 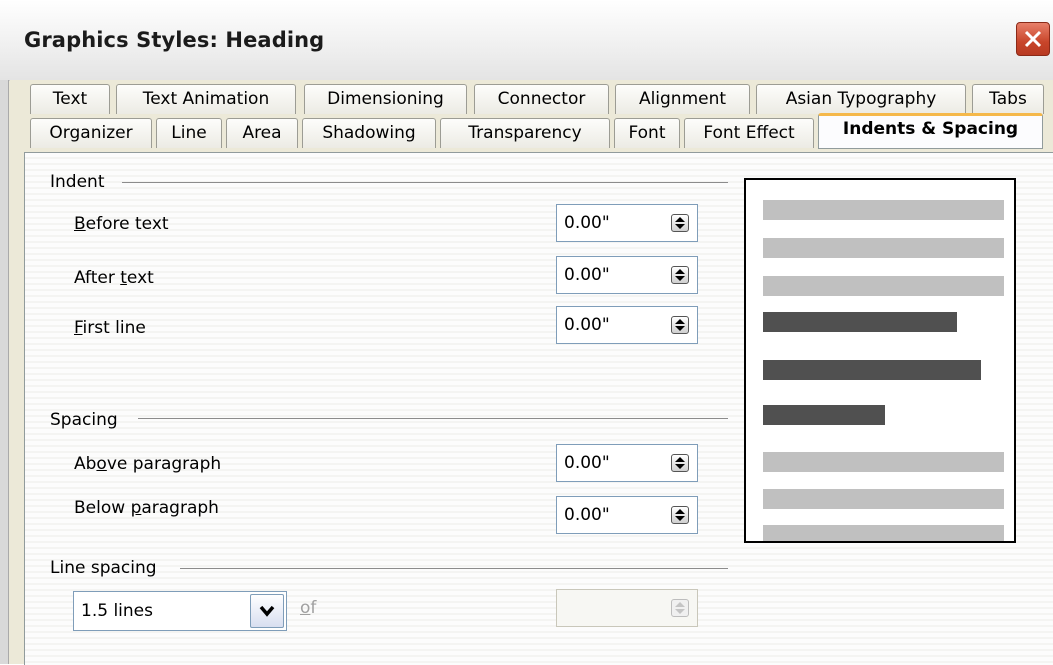 I want to click on window-left-border, so click(x=4, y=372).